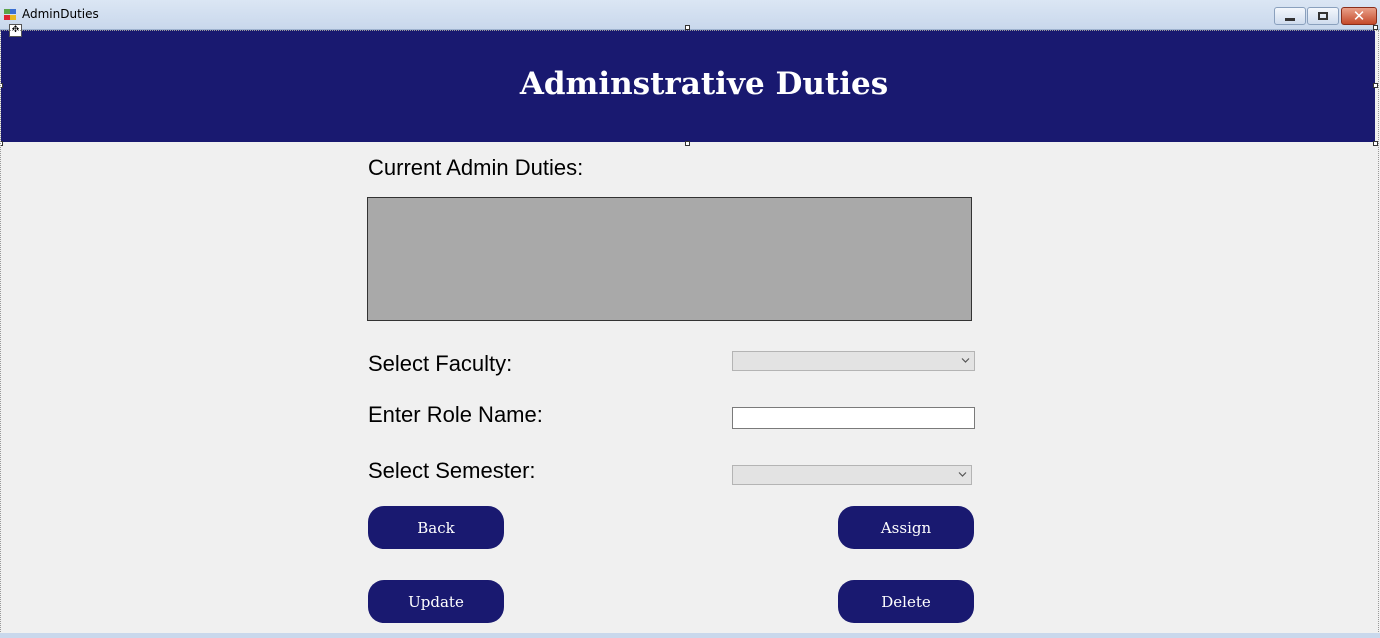  Describe the element at coordinates (60, 14) in the screenshot. I see `window-title: AdminDuties` at that location.